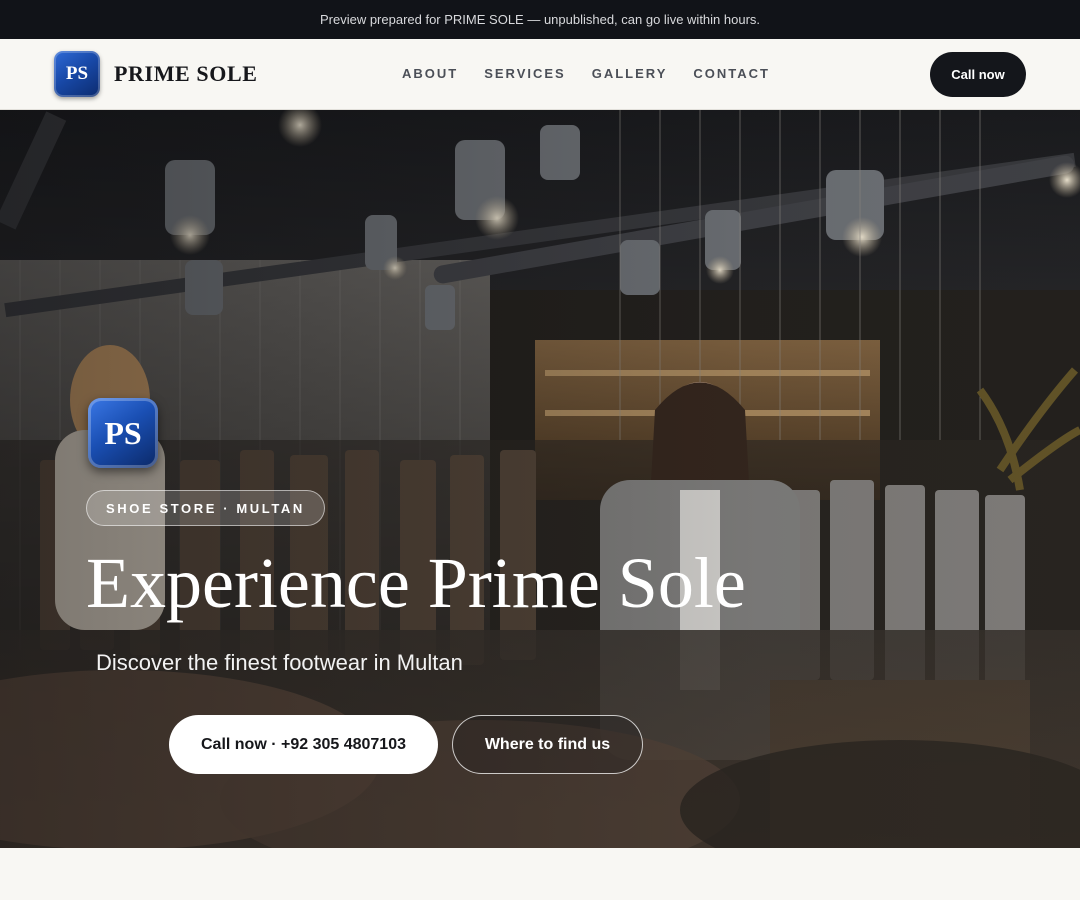  I want to click on find-location-button: Where to find us, so click(547, 744).